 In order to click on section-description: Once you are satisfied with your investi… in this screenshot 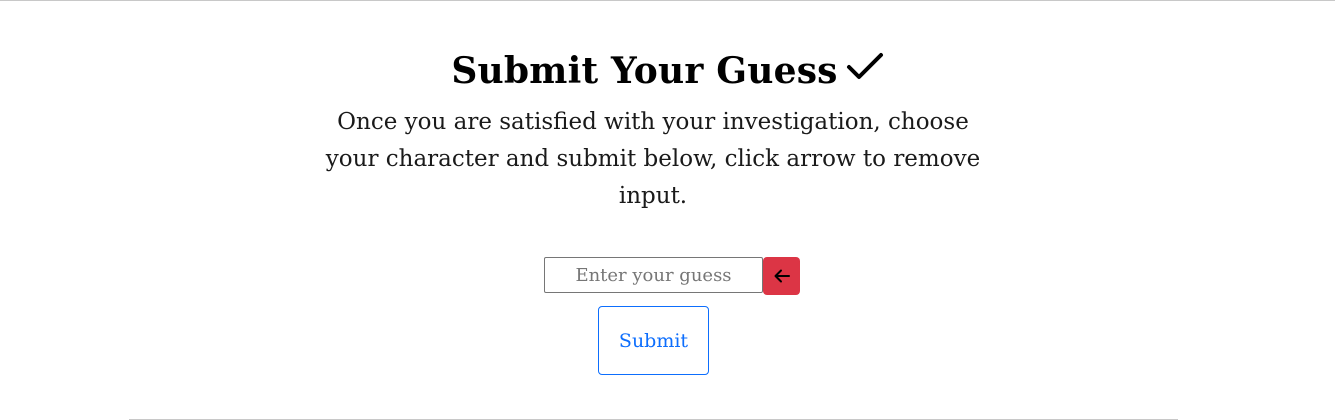, I will do `click(653, 159)`.